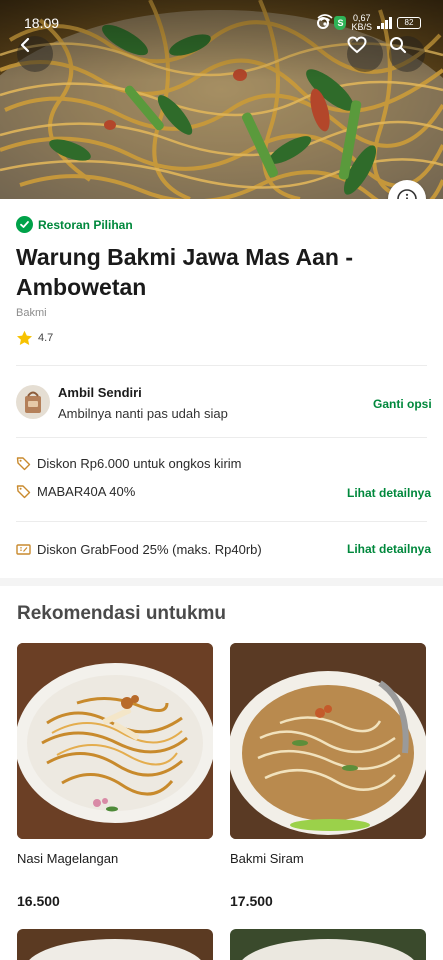 The height and width of the screenshot is (960, 443). Describe the element at coordinates (251, 901) in the screenshot. I see `menu-item-price: 17.500` at that location.